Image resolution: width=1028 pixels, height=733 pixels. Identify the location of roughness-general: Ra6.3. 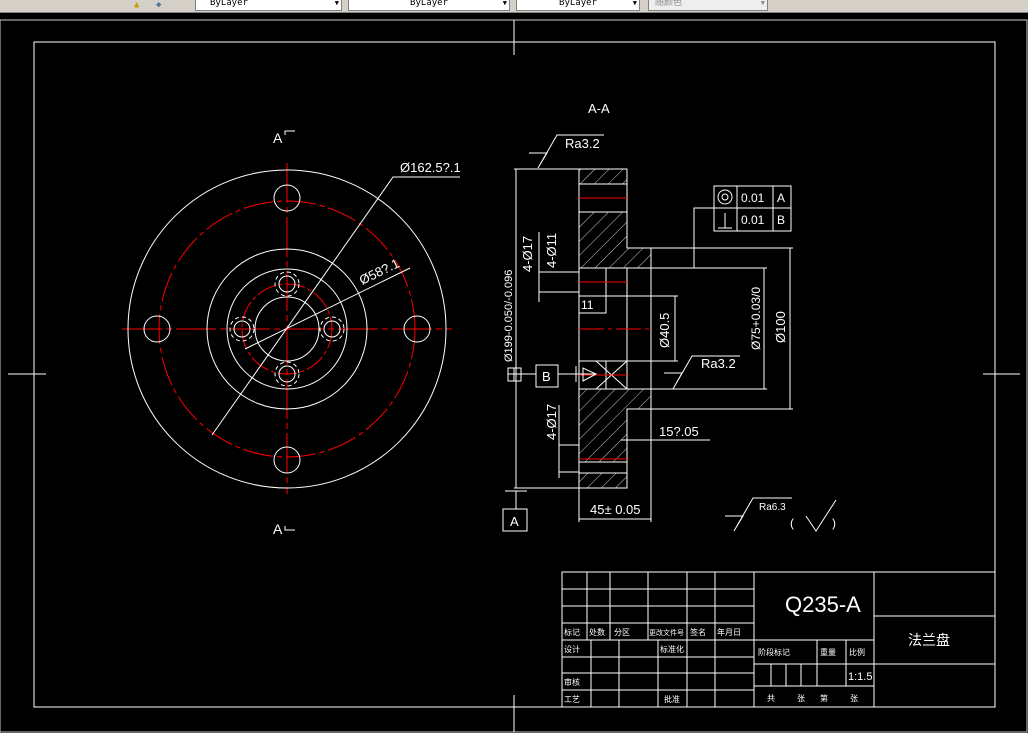
(772, 507).